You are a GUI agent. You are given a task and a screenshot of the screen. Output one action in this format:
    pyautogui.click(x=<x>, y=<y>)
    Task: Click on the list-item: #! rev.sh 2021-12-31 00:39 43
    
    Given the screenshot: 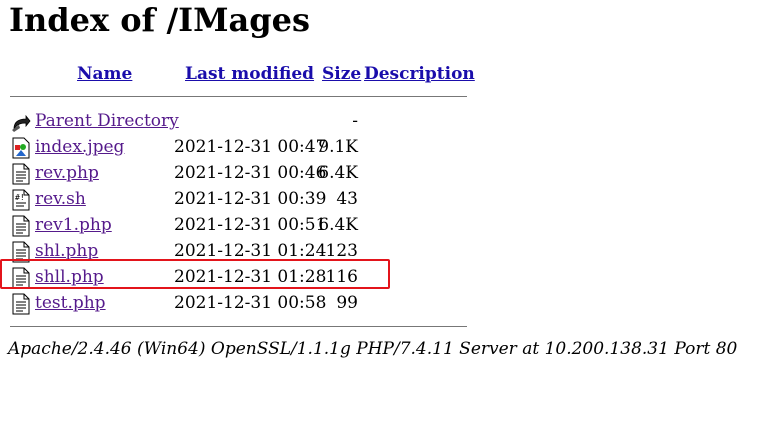 What is the action you would take?
    pyautogui.click(x=235, y=200)
    